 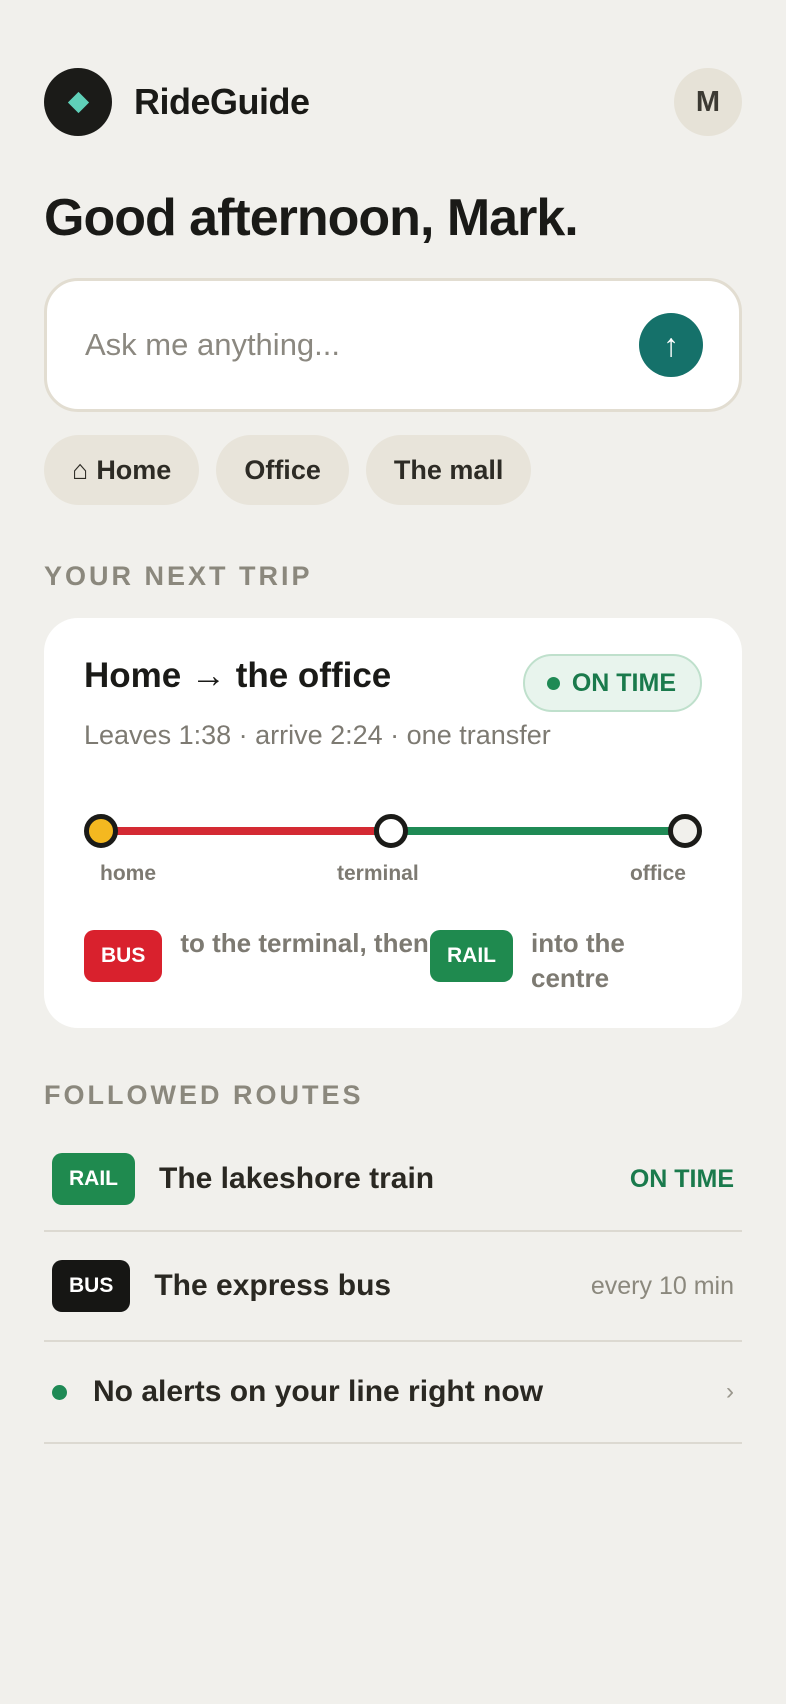 I want to click on chip-label: Office, so click(x=282, y=469).